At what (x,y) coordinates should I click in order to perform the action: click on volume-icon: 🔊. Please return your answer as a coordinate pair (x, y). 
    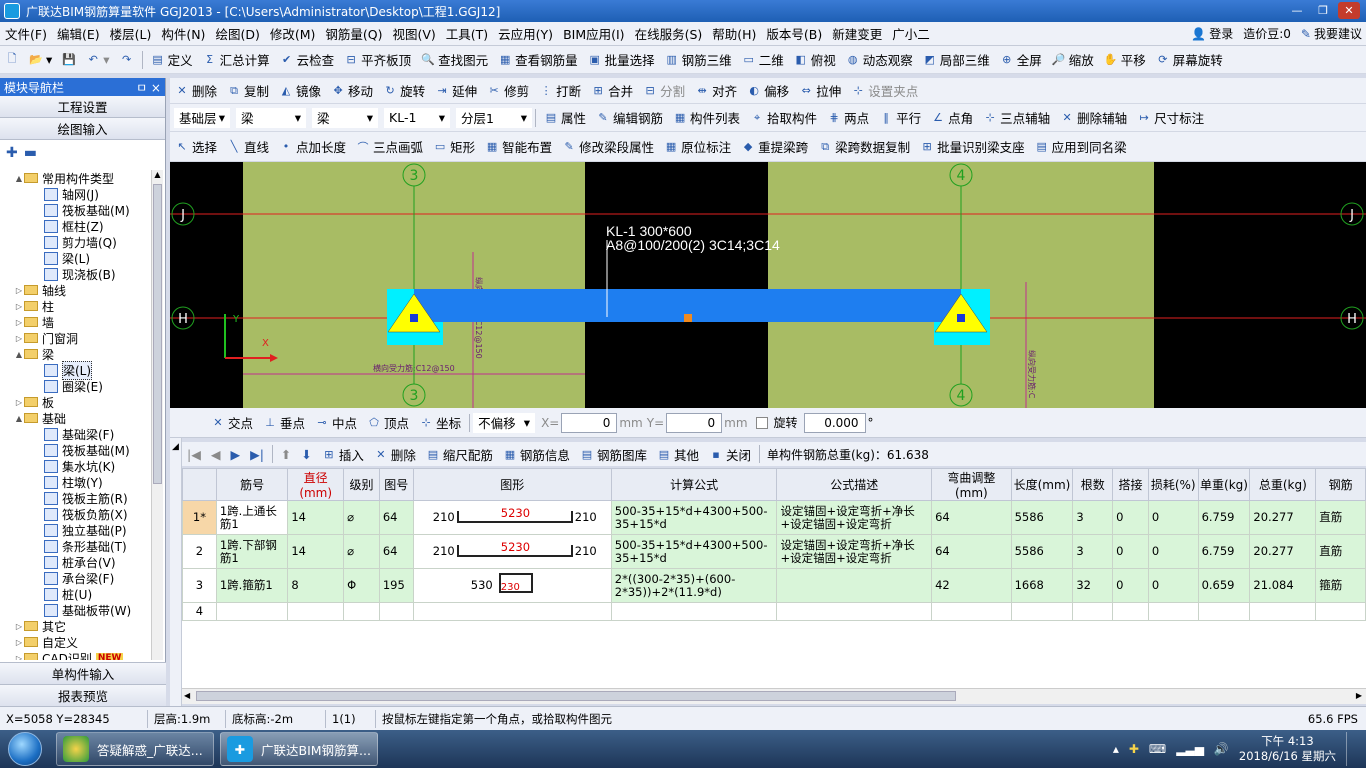
    Looking at the image, I should click on (1221, 749).